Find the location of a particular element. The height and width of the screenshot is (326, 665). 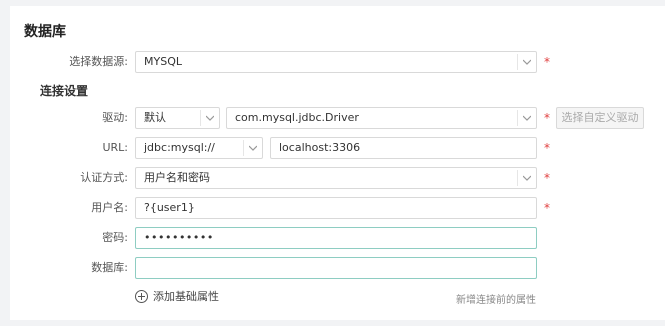

password-label: 密码: is located at coordinates (115, 237).